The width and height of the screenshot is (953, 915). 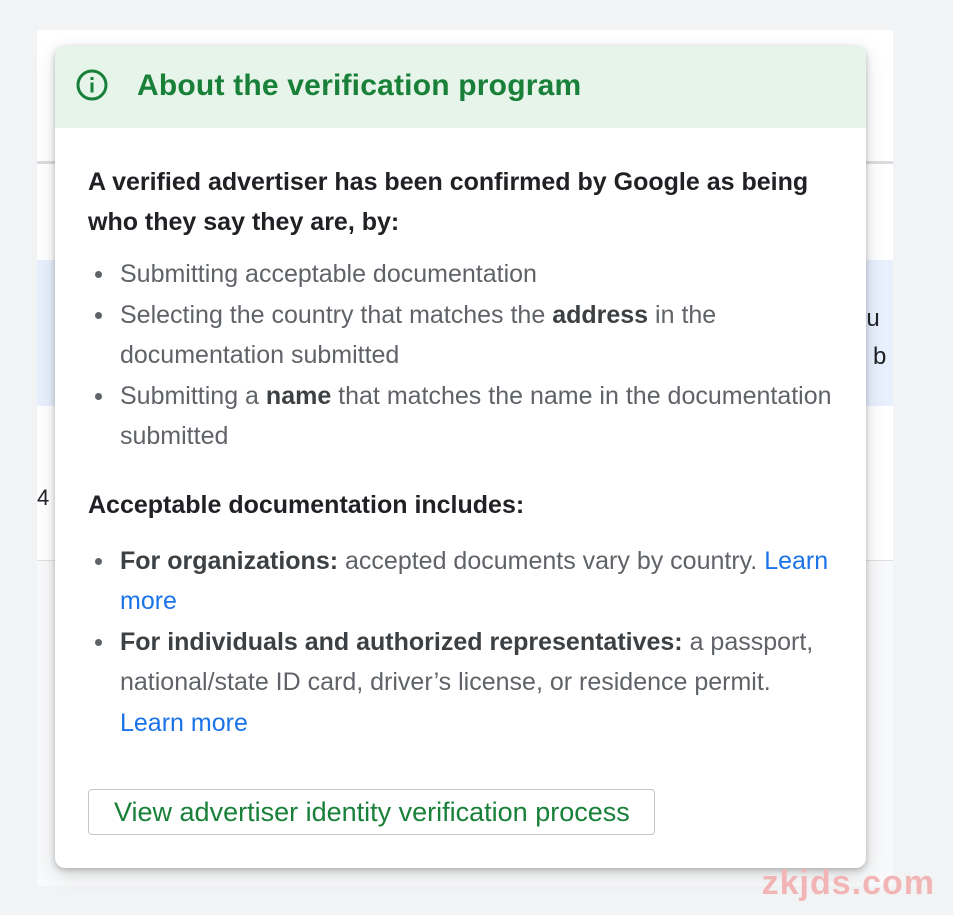 I want to click on list-item-text: Submitting a, so click(x=193, y=395).